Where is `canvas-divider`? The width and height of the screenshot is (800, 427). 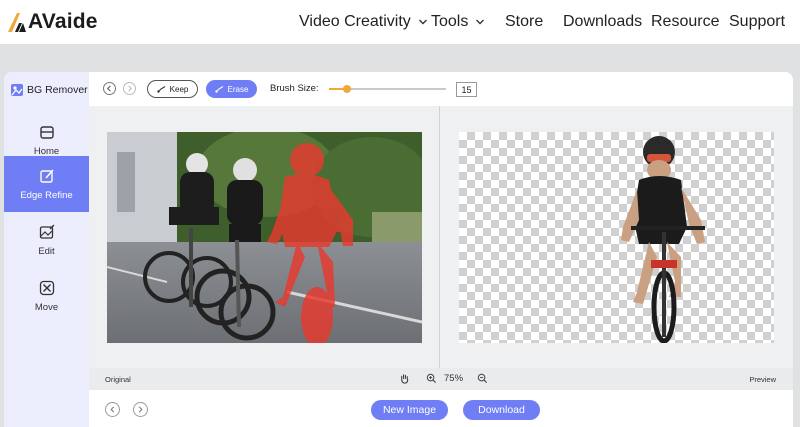 canvas-divider is located at coordinates (439, 237).